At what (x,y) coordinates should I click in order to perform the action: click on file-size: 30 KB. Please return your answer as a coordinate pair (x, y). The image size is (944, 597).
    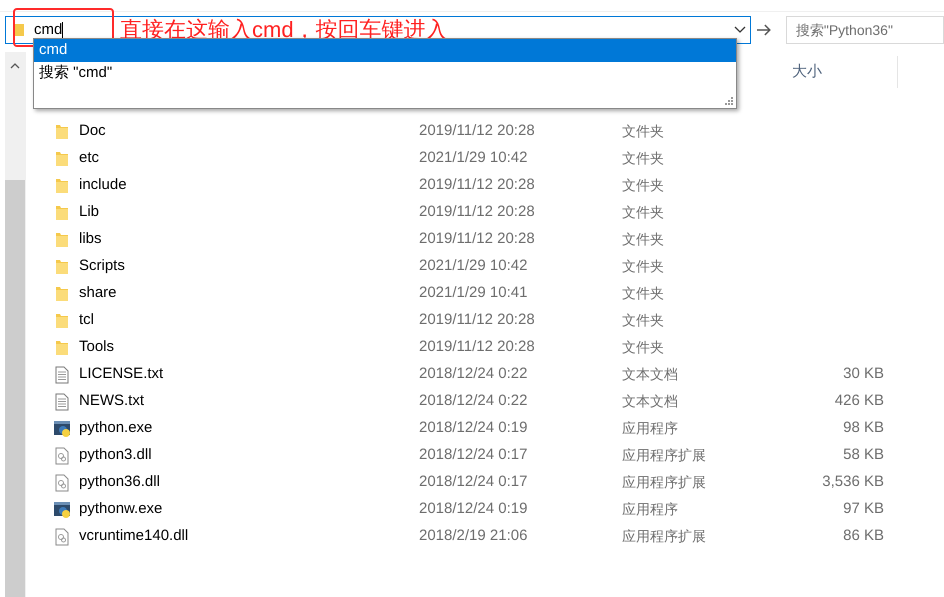
    Looking at the image, I should click on (863, 373).